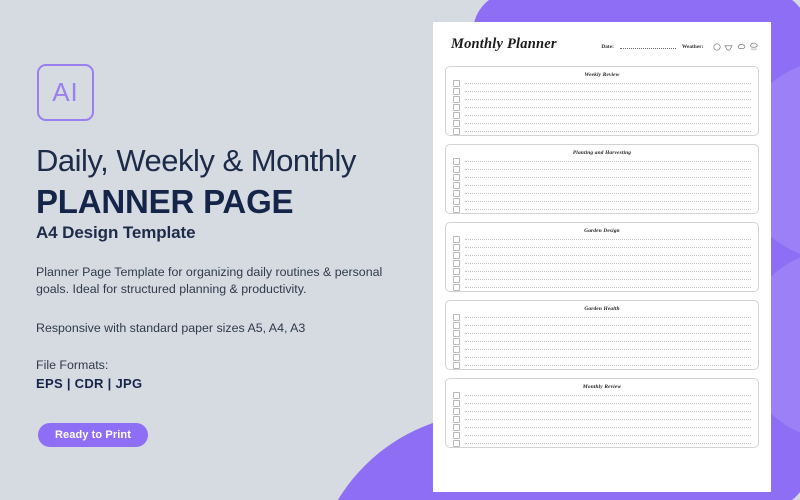  I want to click on ai-badge-label: AI, so click(65, 91).